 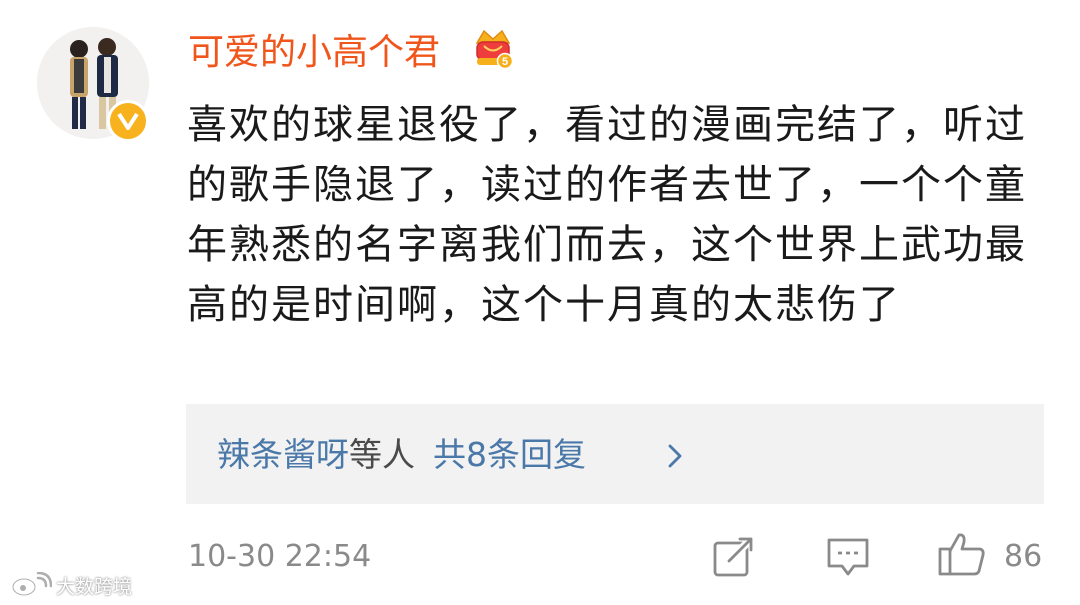 What do you see at coordinates (128, 121) in the screenshot?
I see `verified-badge-icon` at bounding box center [128, 121].